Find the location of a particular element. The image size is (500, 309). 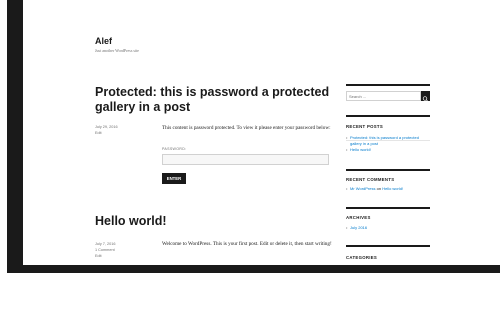

site-description: Just another WordPress site is located at coordinates (117, 50).